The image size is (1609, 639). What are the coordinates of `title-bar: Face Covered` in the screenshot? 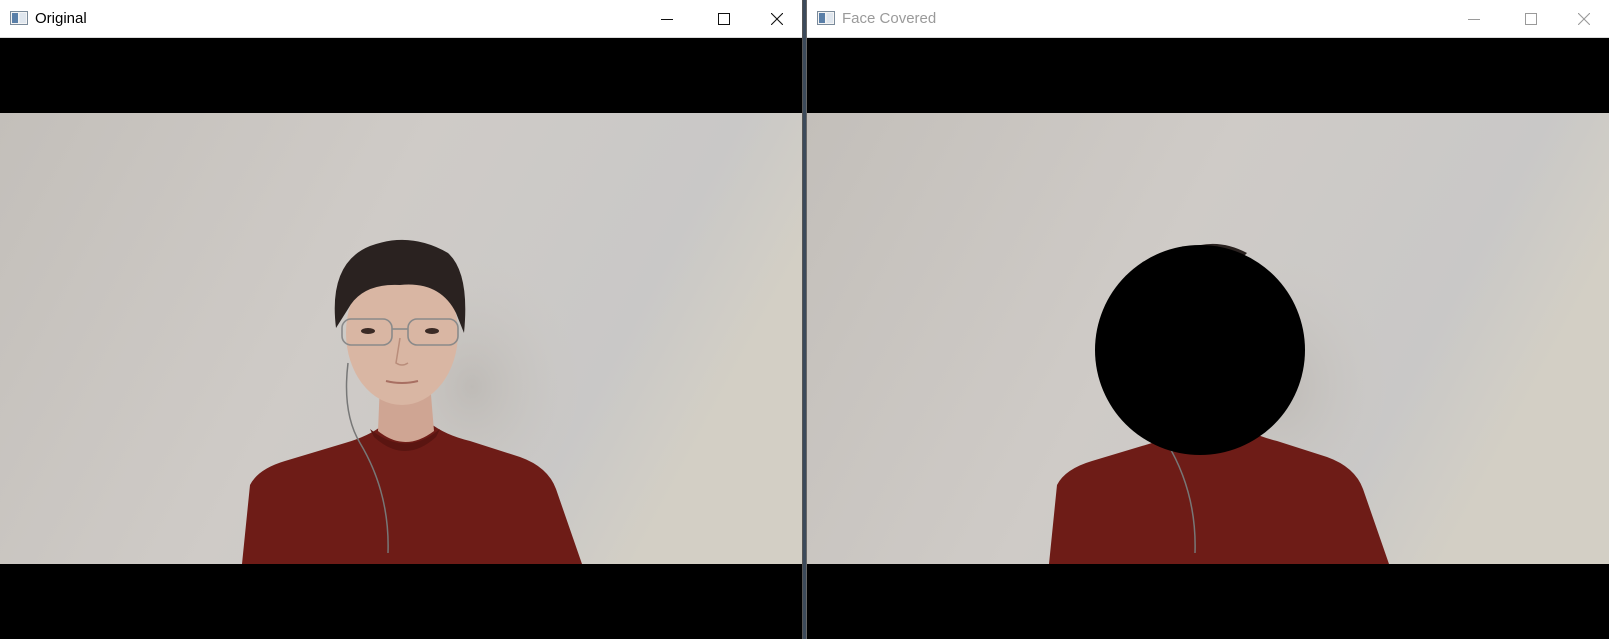 It's located at (1208, 19).